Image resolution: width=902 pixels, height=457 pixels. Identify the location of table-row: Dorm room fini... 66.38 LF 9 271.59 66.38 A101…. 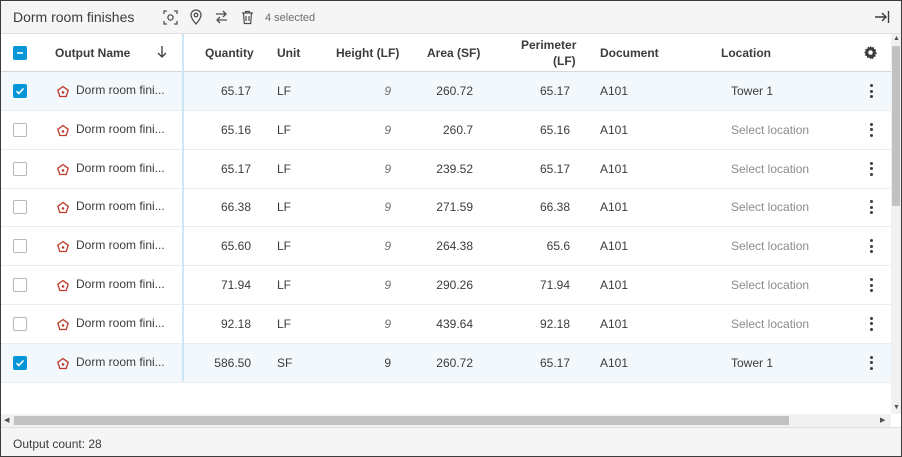
(446, 208).